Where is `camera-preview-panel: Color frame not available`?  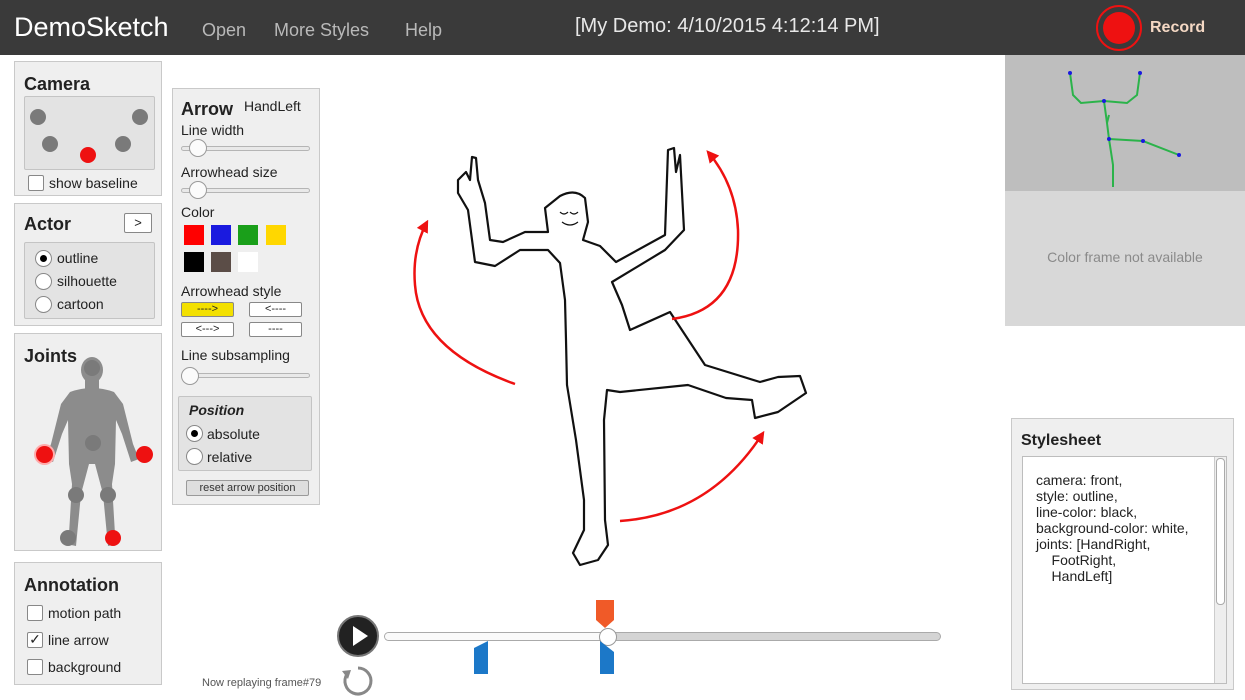 camera-preview-panel: Color frame not available is located at coordinates (1125, 190).